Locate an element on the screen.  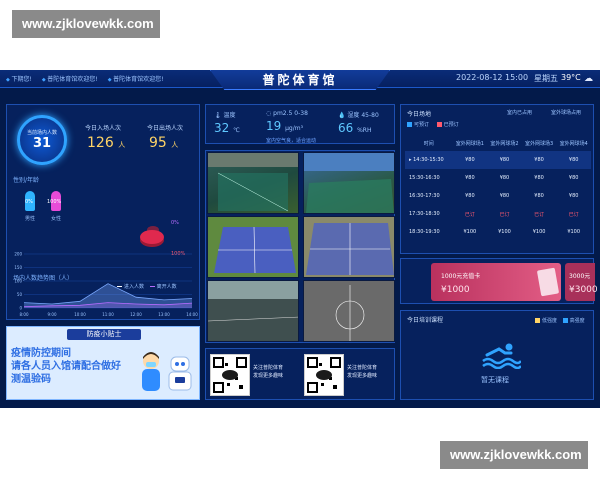
humidity-block: 💧 湿度 45-80 66 %RH is located at coordinates (367, 122).